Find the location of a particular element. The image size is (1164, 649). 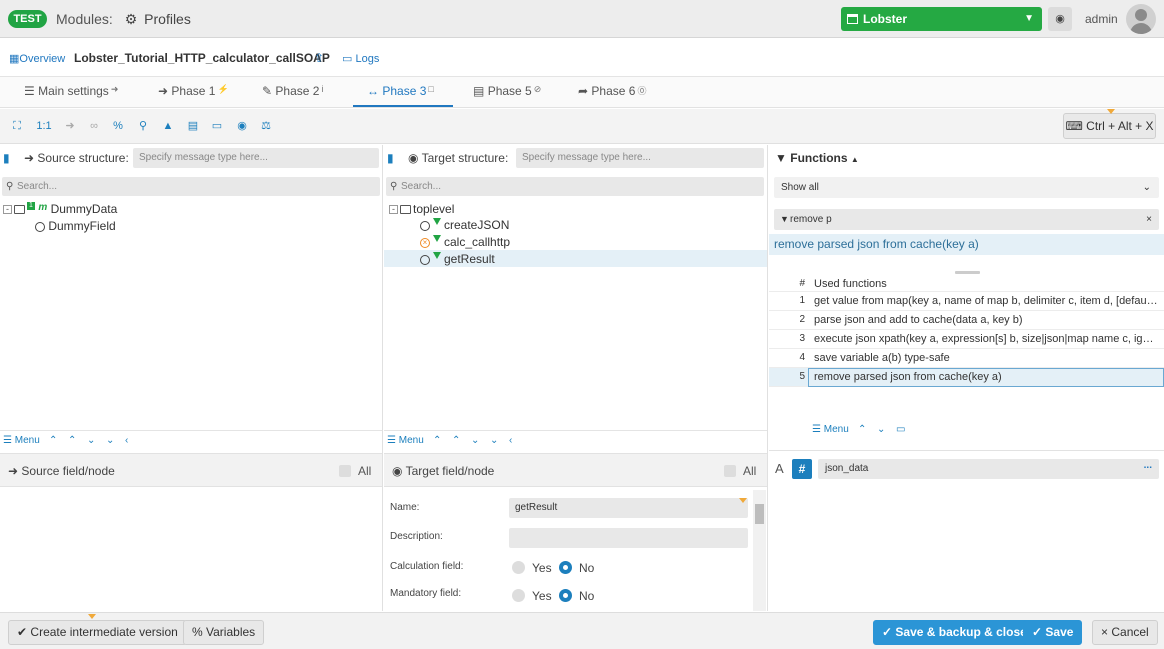

source-menu-bar: ☰ Menu ⌃ ⌃ ⌄ ⌄ ‹ is located at coordinates (191, 441).